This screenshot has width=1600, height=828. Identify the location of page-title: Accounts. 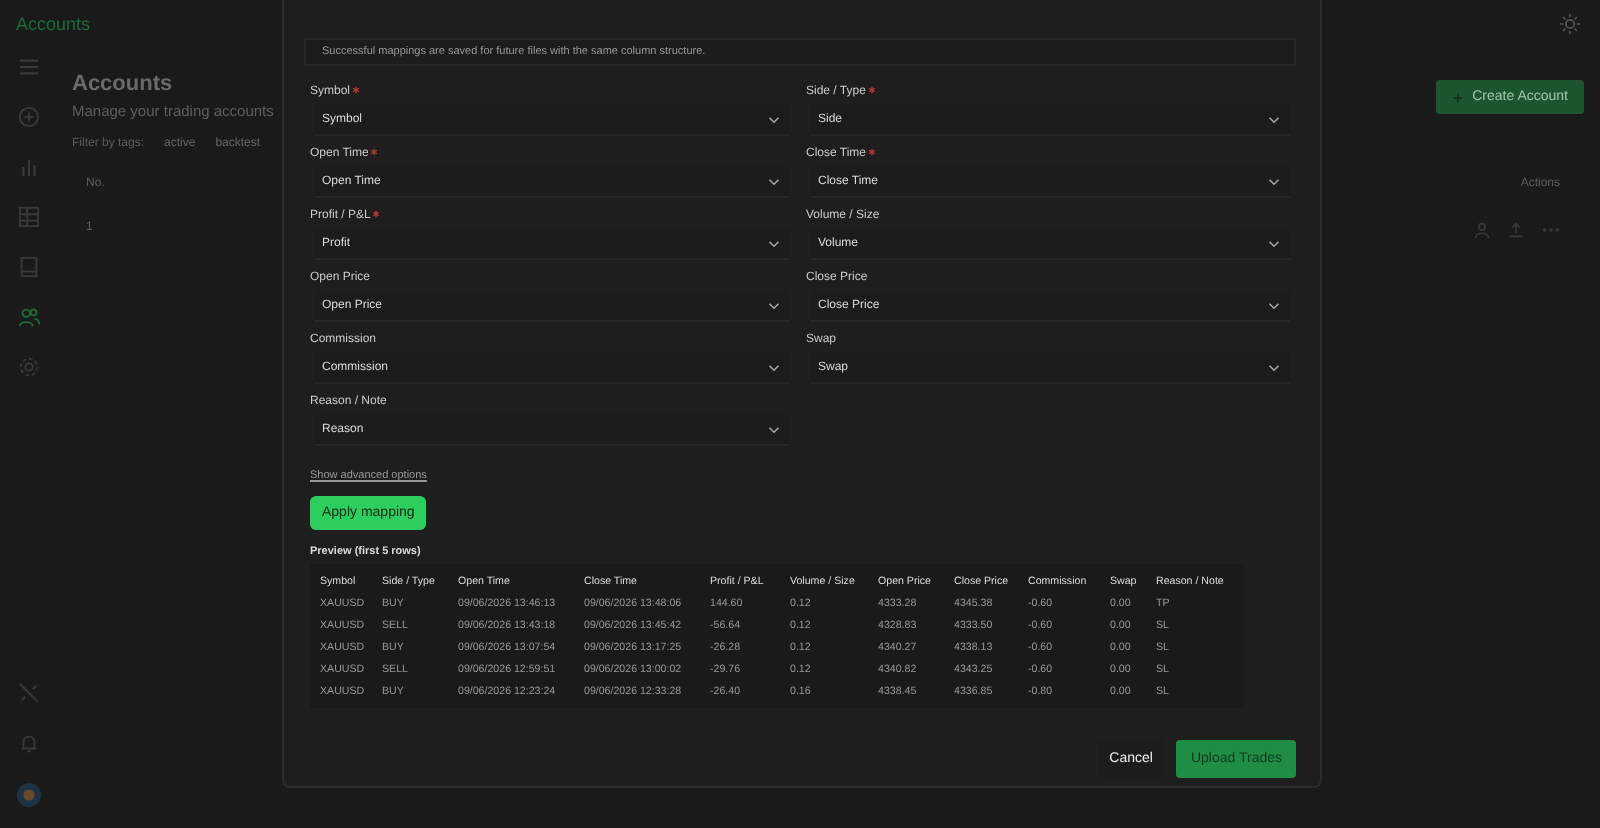
(123, 84).